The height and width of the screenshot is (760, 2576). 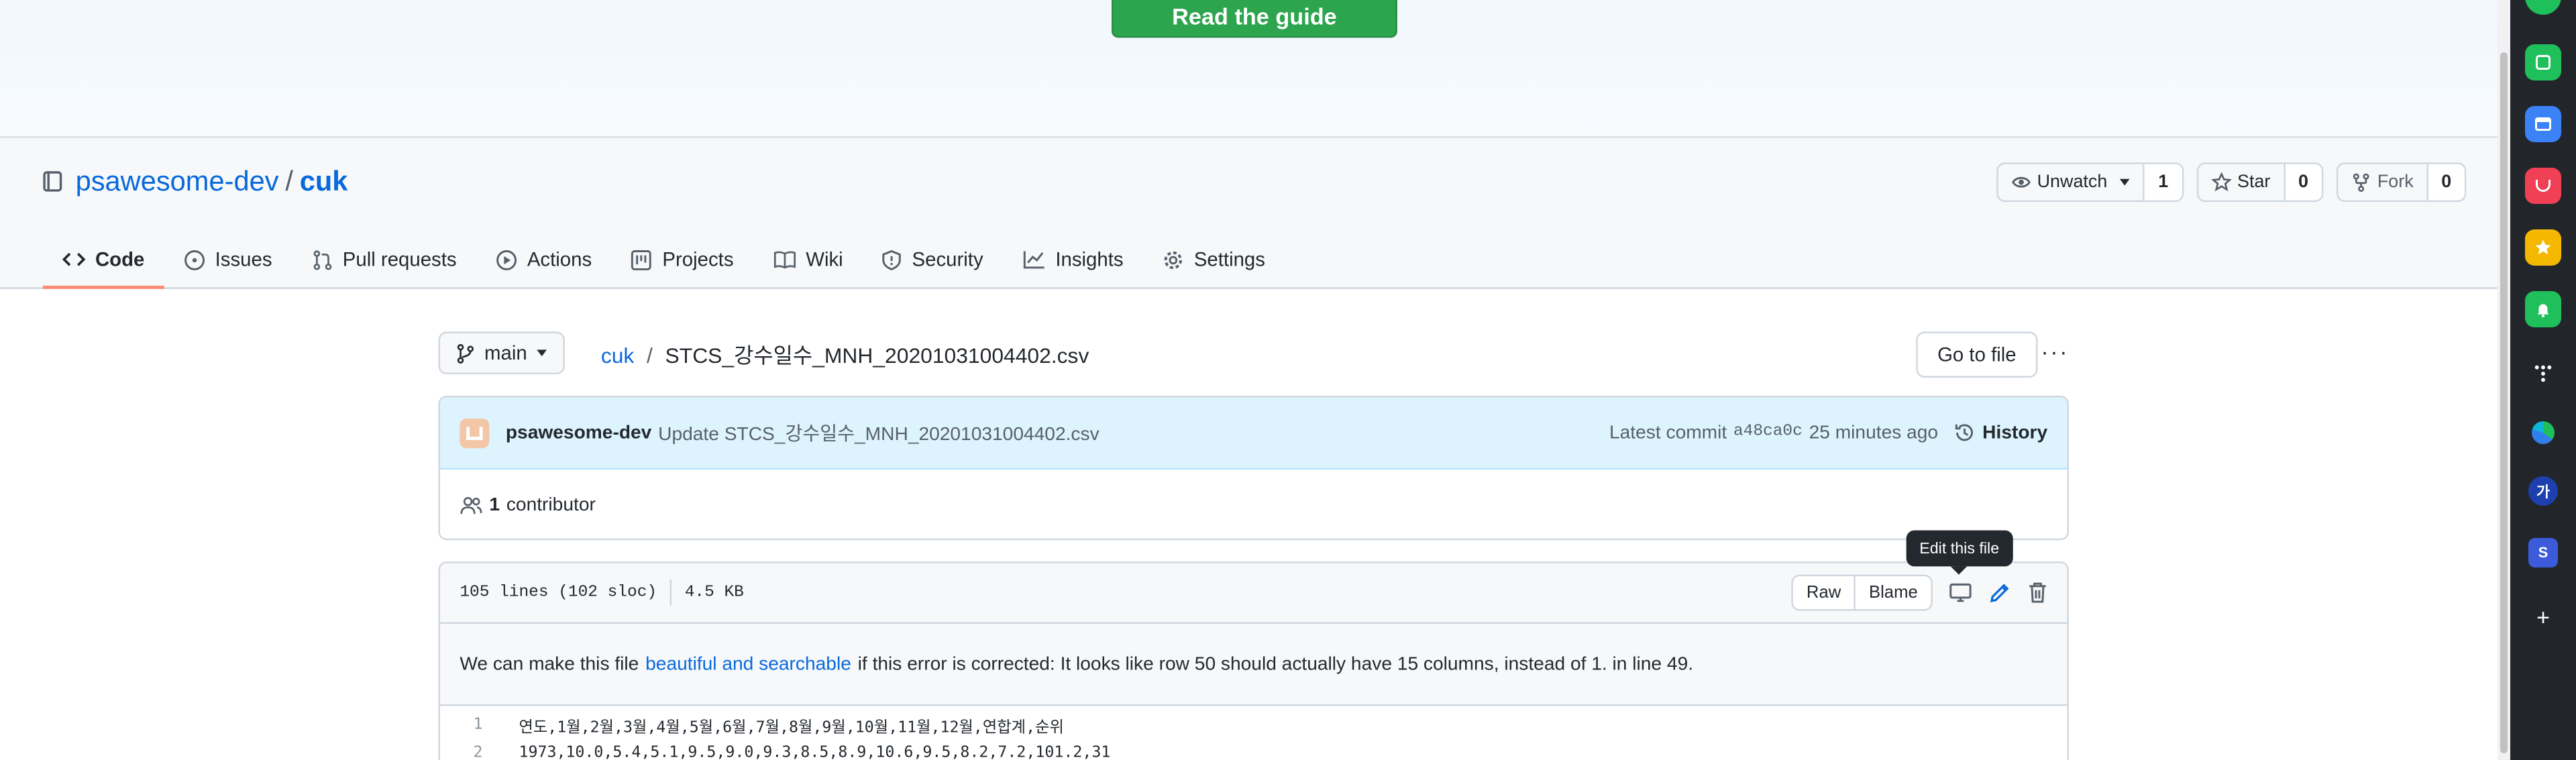 I want to click on divider, so click(x=670, y=593).